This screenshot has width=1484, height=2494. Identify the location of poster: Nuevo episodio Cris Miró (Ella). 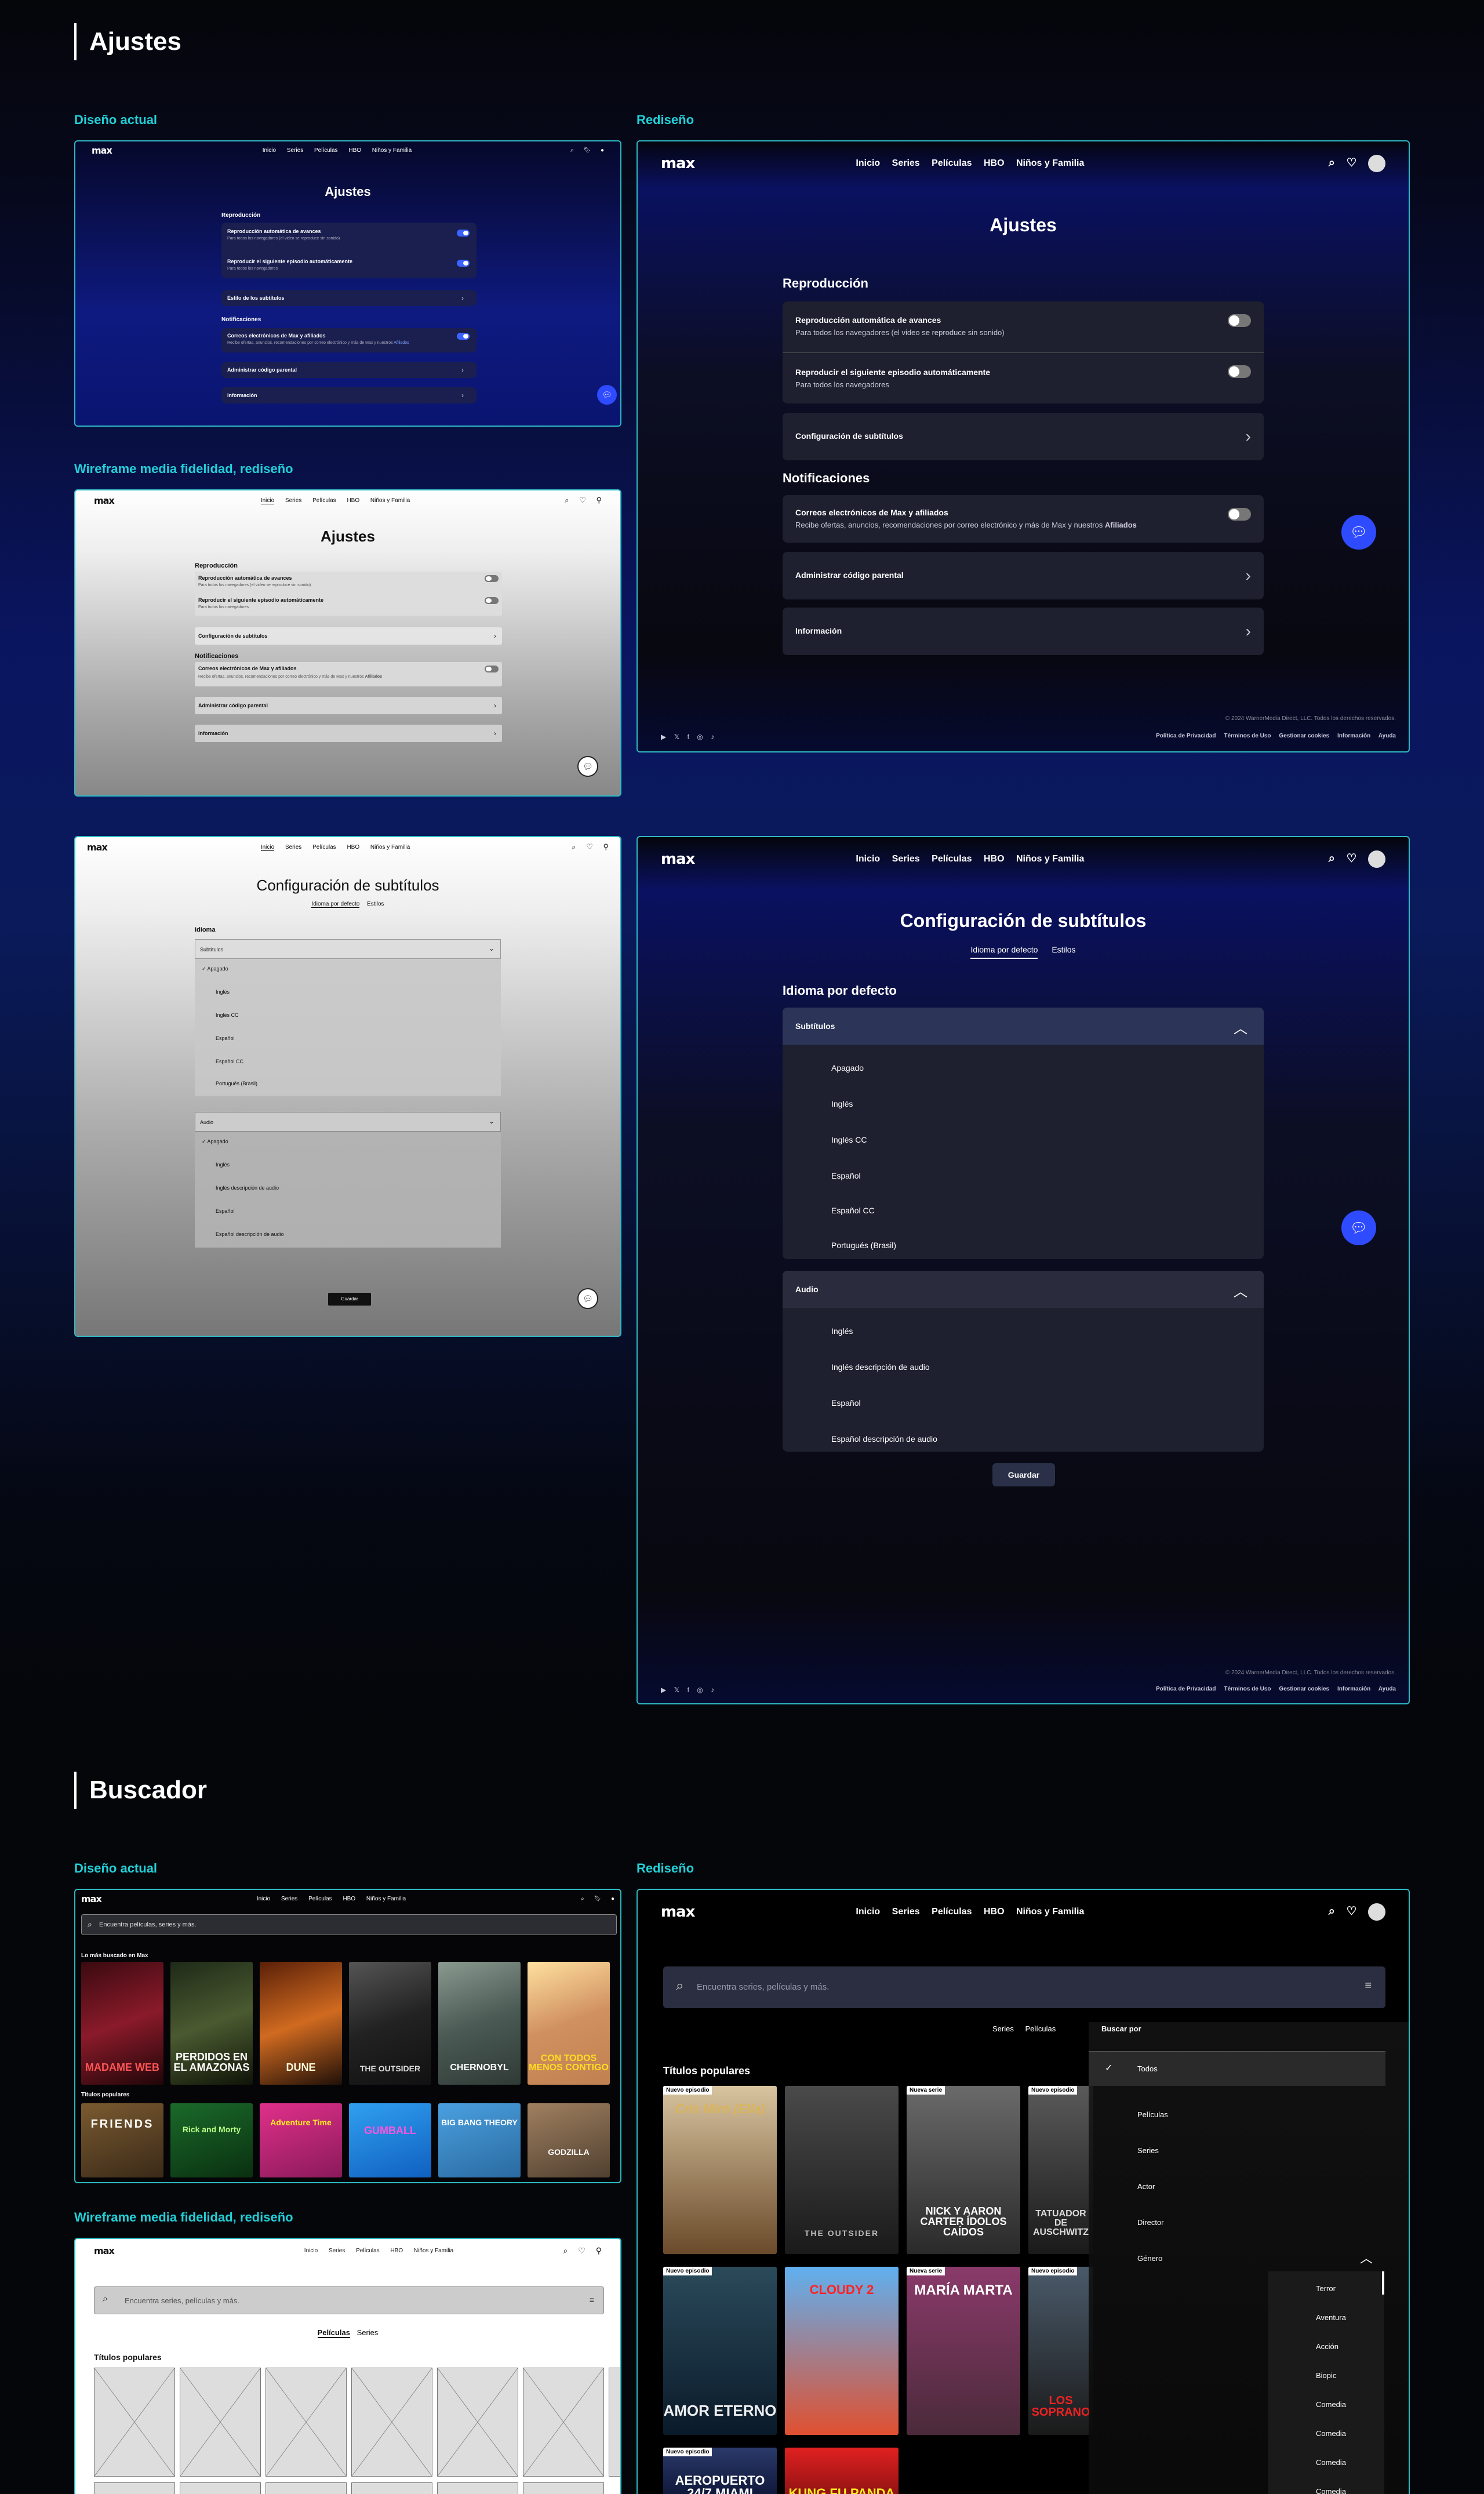
(720, 2170).